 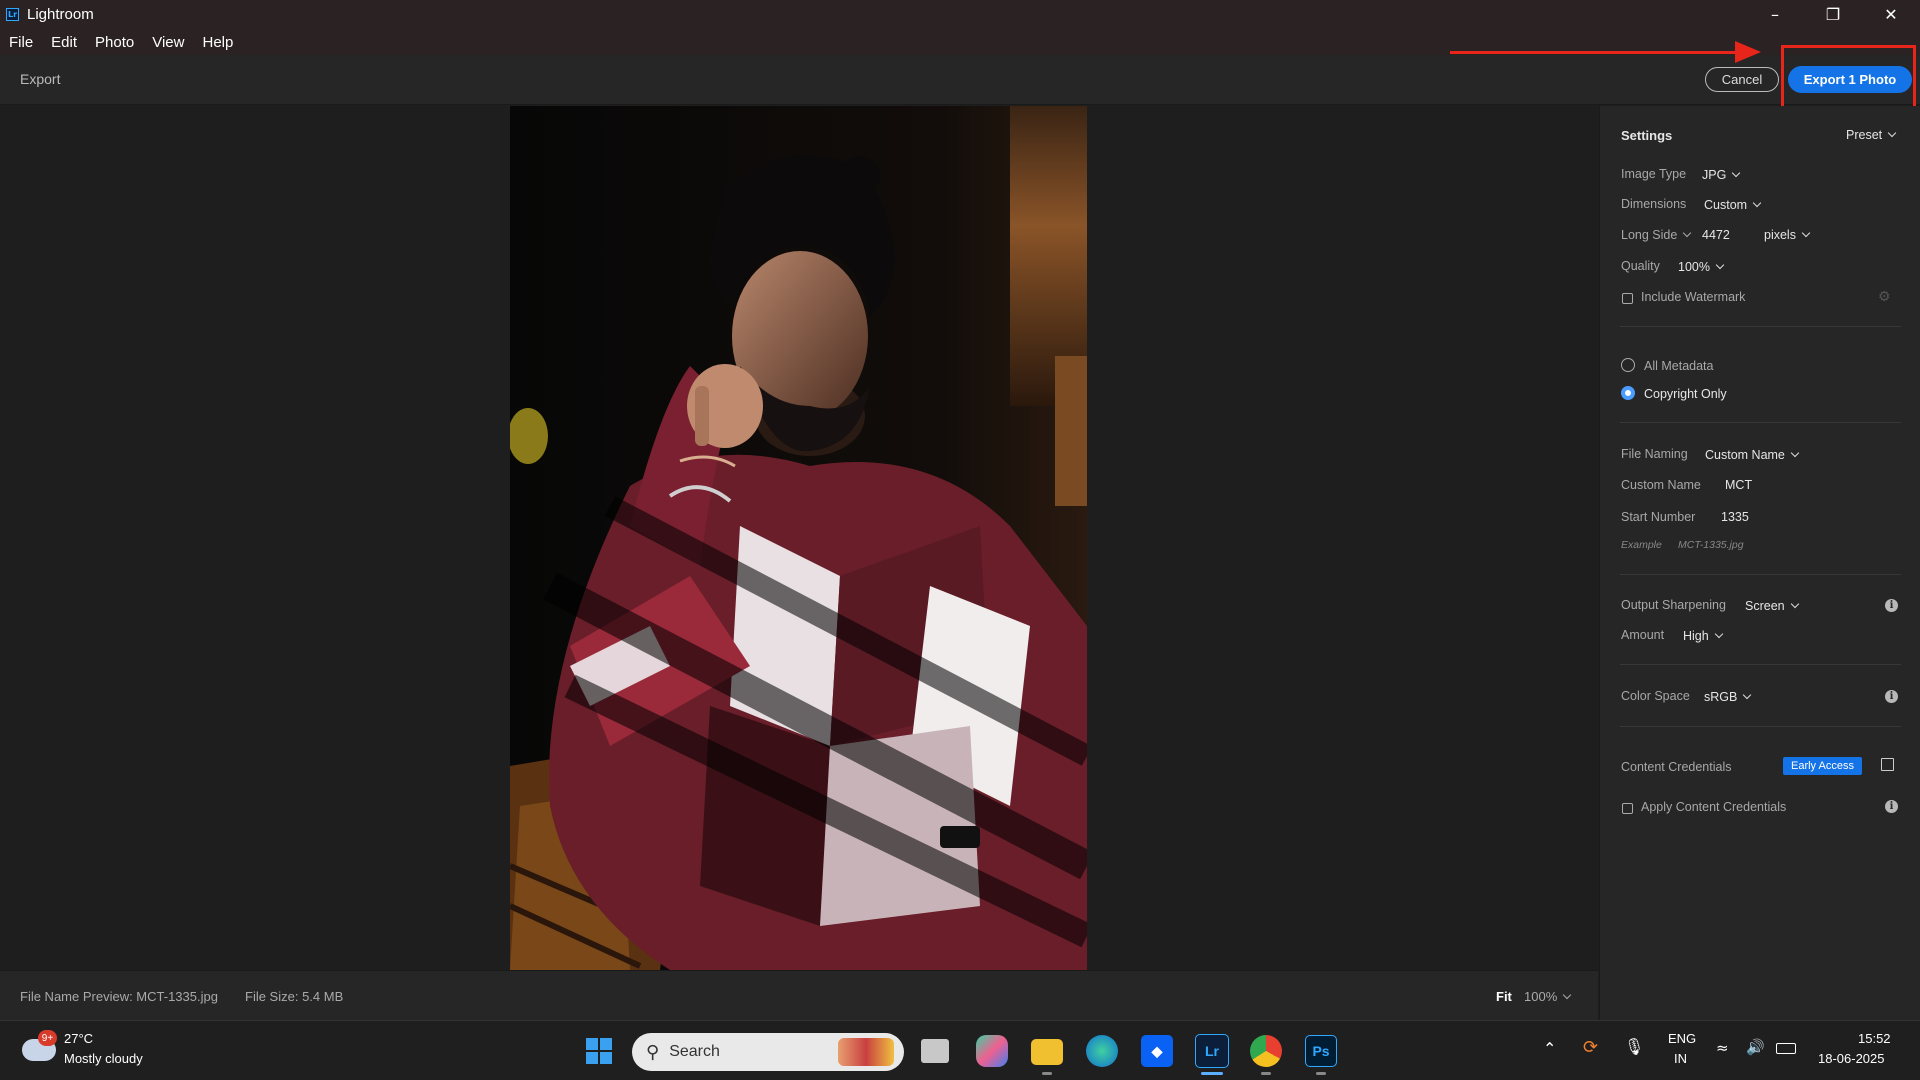 I want to click on dimensions-dropdown: Custom, so click(x=1733, y=205).